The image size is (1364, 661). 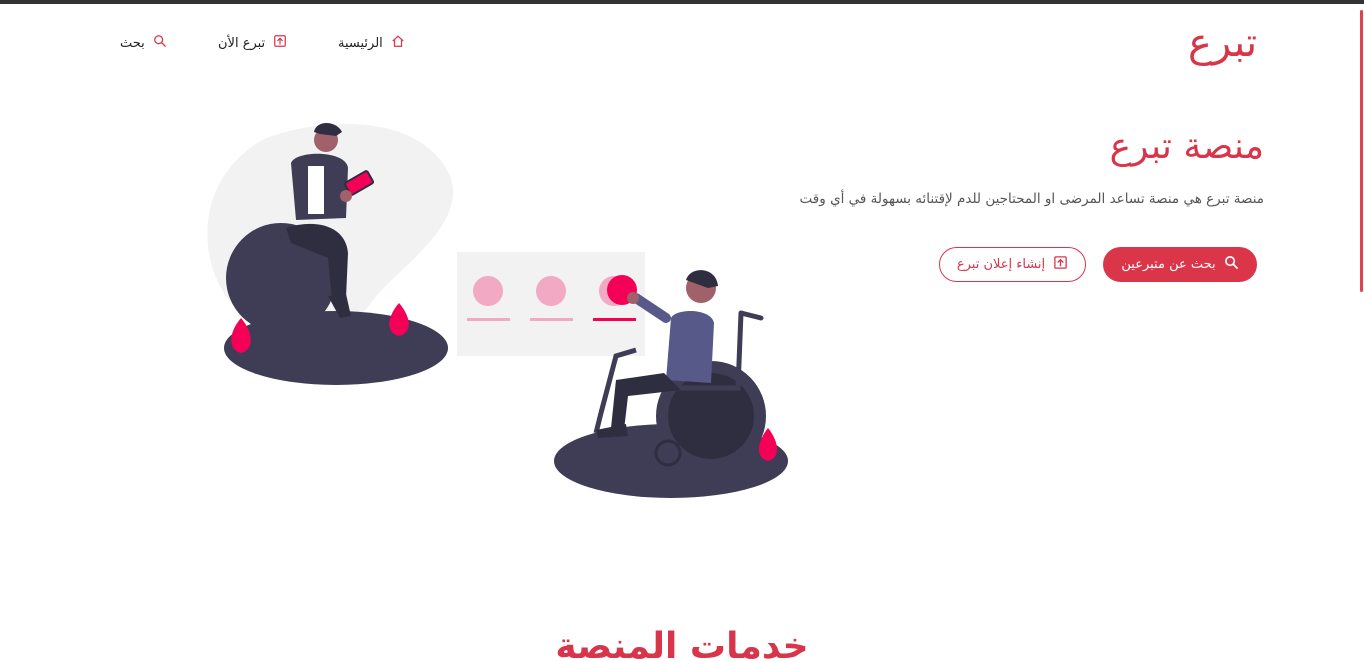 What do you see at coordinates (682, 643) in the screenshot?
I see `platform-services-heading: خدمات المنصة` at bounding box center [682, 643].